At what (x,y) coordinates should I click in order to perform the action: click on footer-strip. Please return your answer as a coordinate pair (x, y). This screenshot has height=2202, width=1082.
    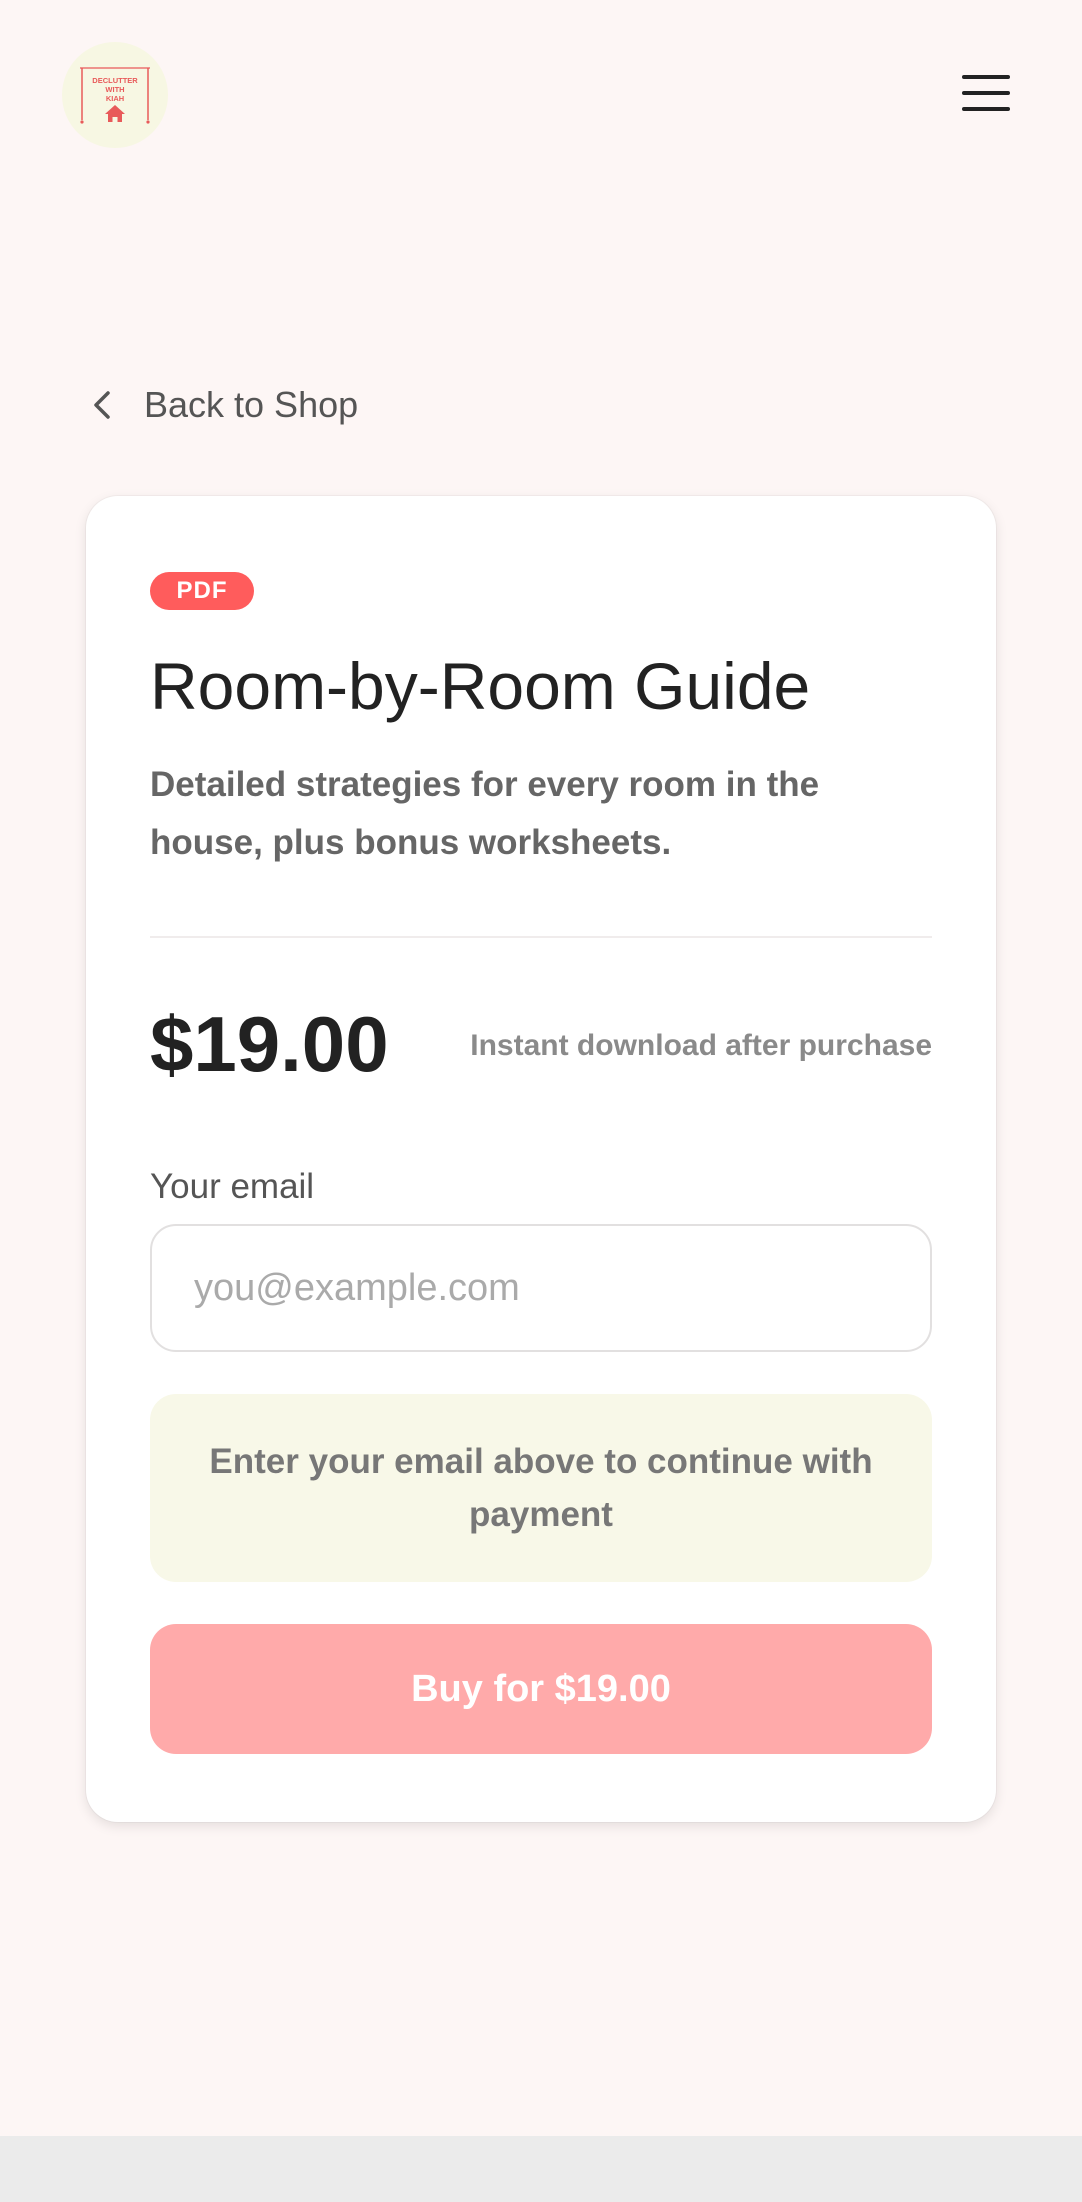
    Looking at the image, I should click on (541, 2169).